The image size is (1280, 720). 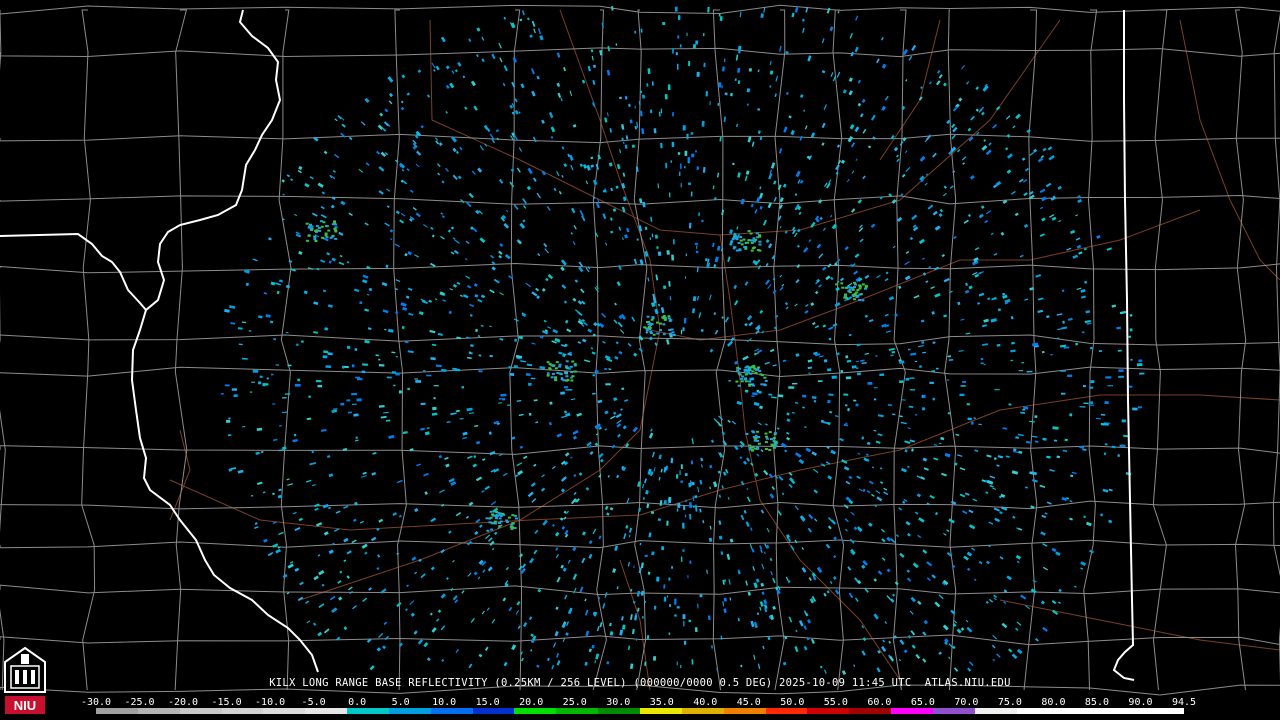 What do you see at coordinates (400, 350) in the screenshot?
I see `county-line` at bounding box center [400, 350].